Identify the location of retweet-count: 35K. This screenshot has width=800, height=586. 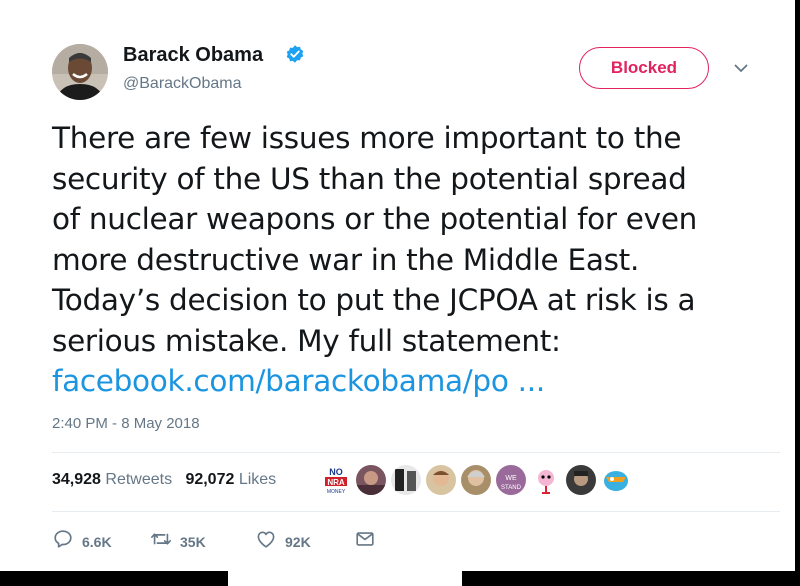
(193, 542).